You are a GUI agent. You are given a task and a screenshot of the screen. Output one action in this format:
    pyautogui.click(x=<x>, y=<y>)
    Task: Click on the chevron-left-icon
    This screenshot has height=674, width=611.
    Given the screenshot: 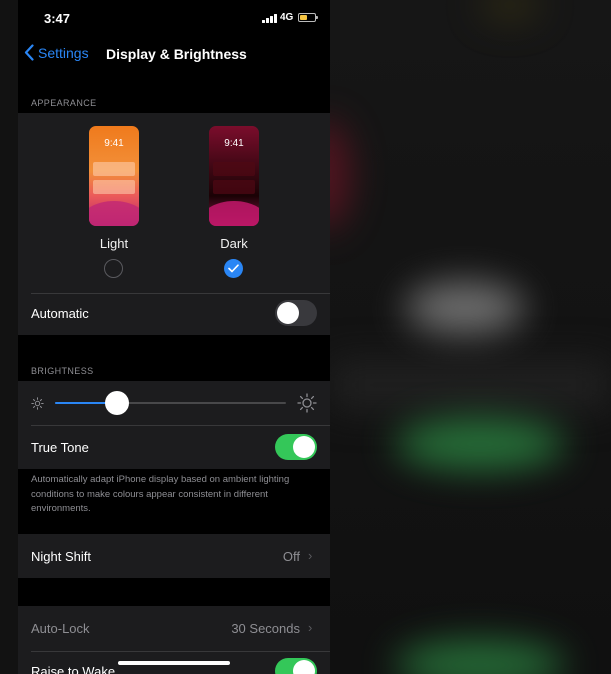 What is the action you would take?
    pyautogui.click(x=29, y=52)
    